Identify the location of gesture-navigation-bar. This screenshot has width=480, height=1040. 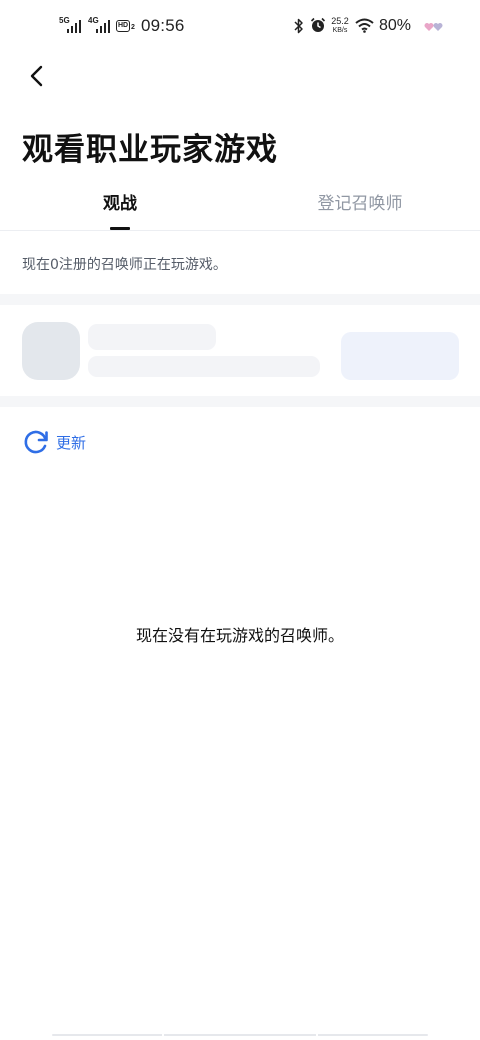
(240, 1035).